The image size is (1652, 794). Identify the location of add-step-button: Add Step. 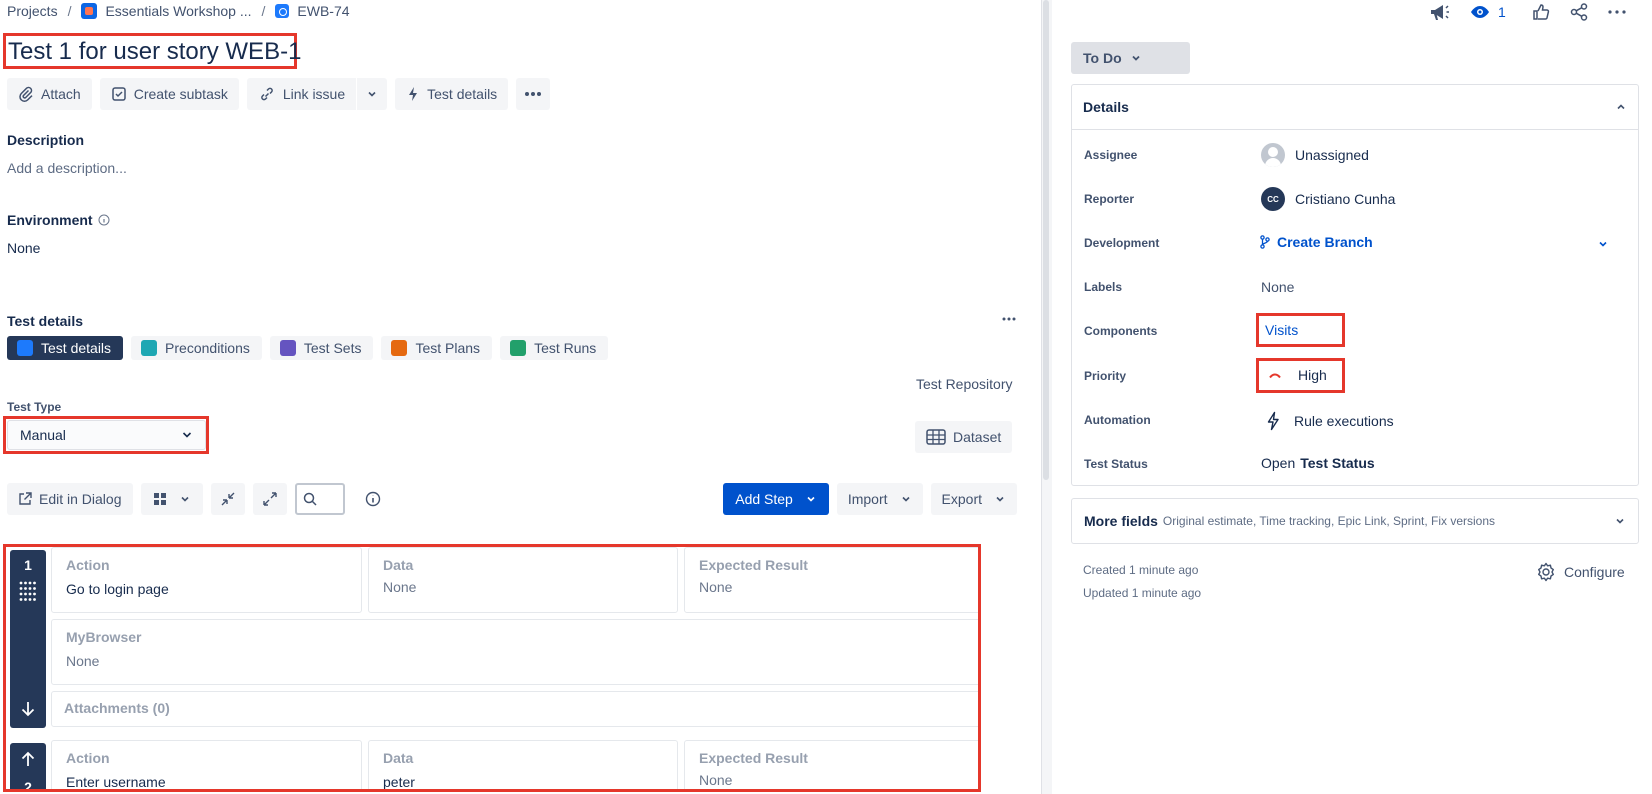
(776, 499).